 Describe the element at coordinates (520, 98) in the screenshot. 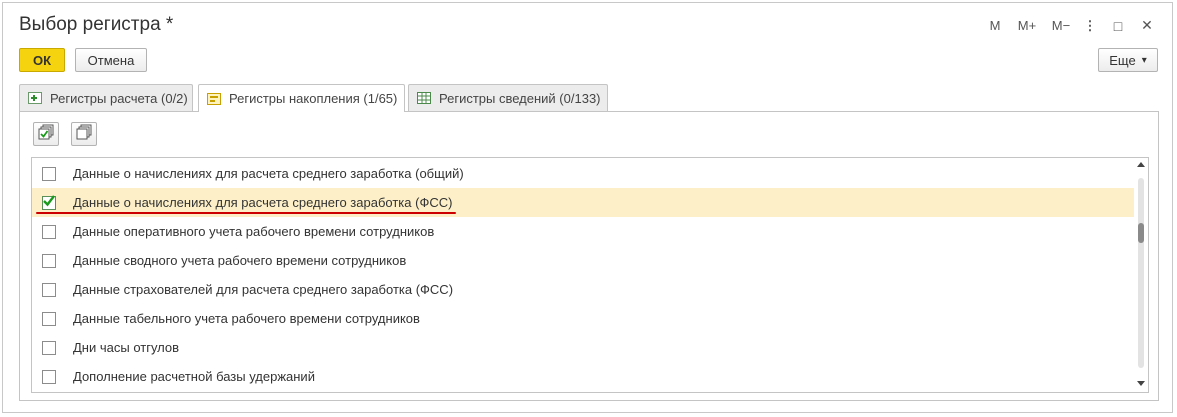

I see `tab-label: Регистры сведений (0/133)` at that location.